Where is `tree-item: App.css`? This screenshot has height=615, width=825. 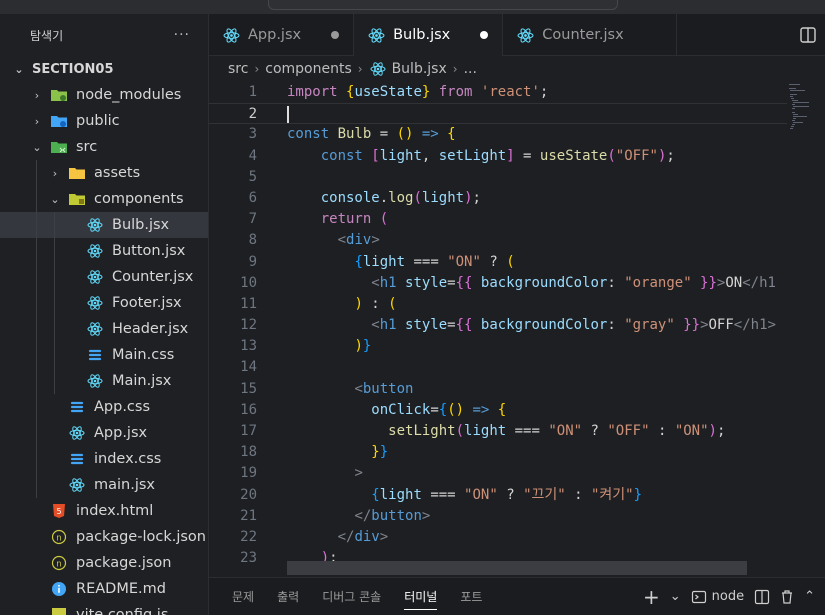 tree-item: App.css is located at coordinates (104, 407).